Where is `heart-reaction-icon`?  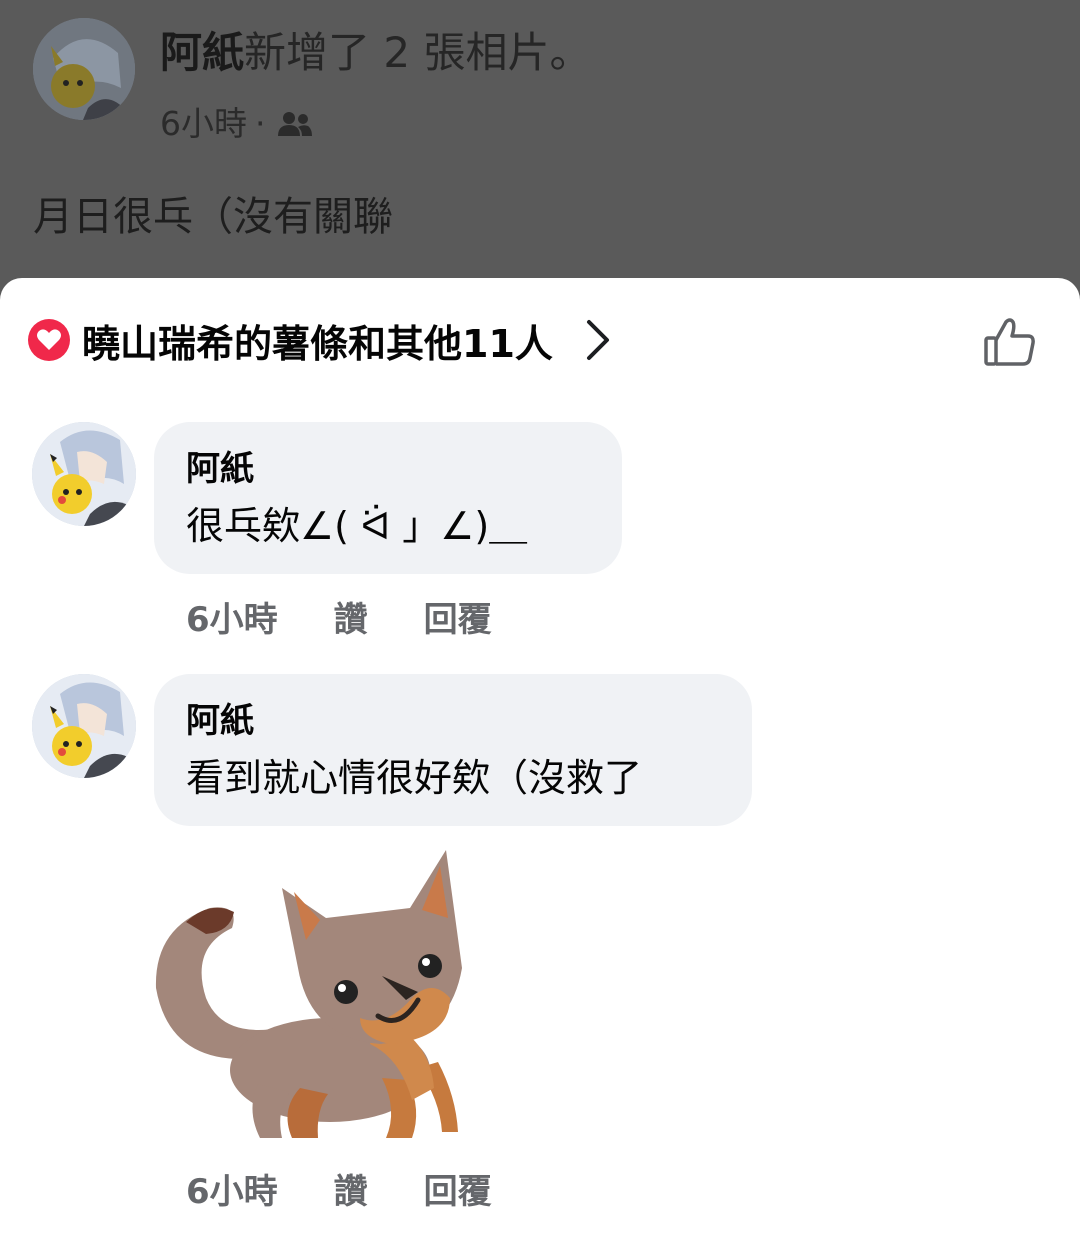 heart-reaction-icon is located at coordinates (49, 340).